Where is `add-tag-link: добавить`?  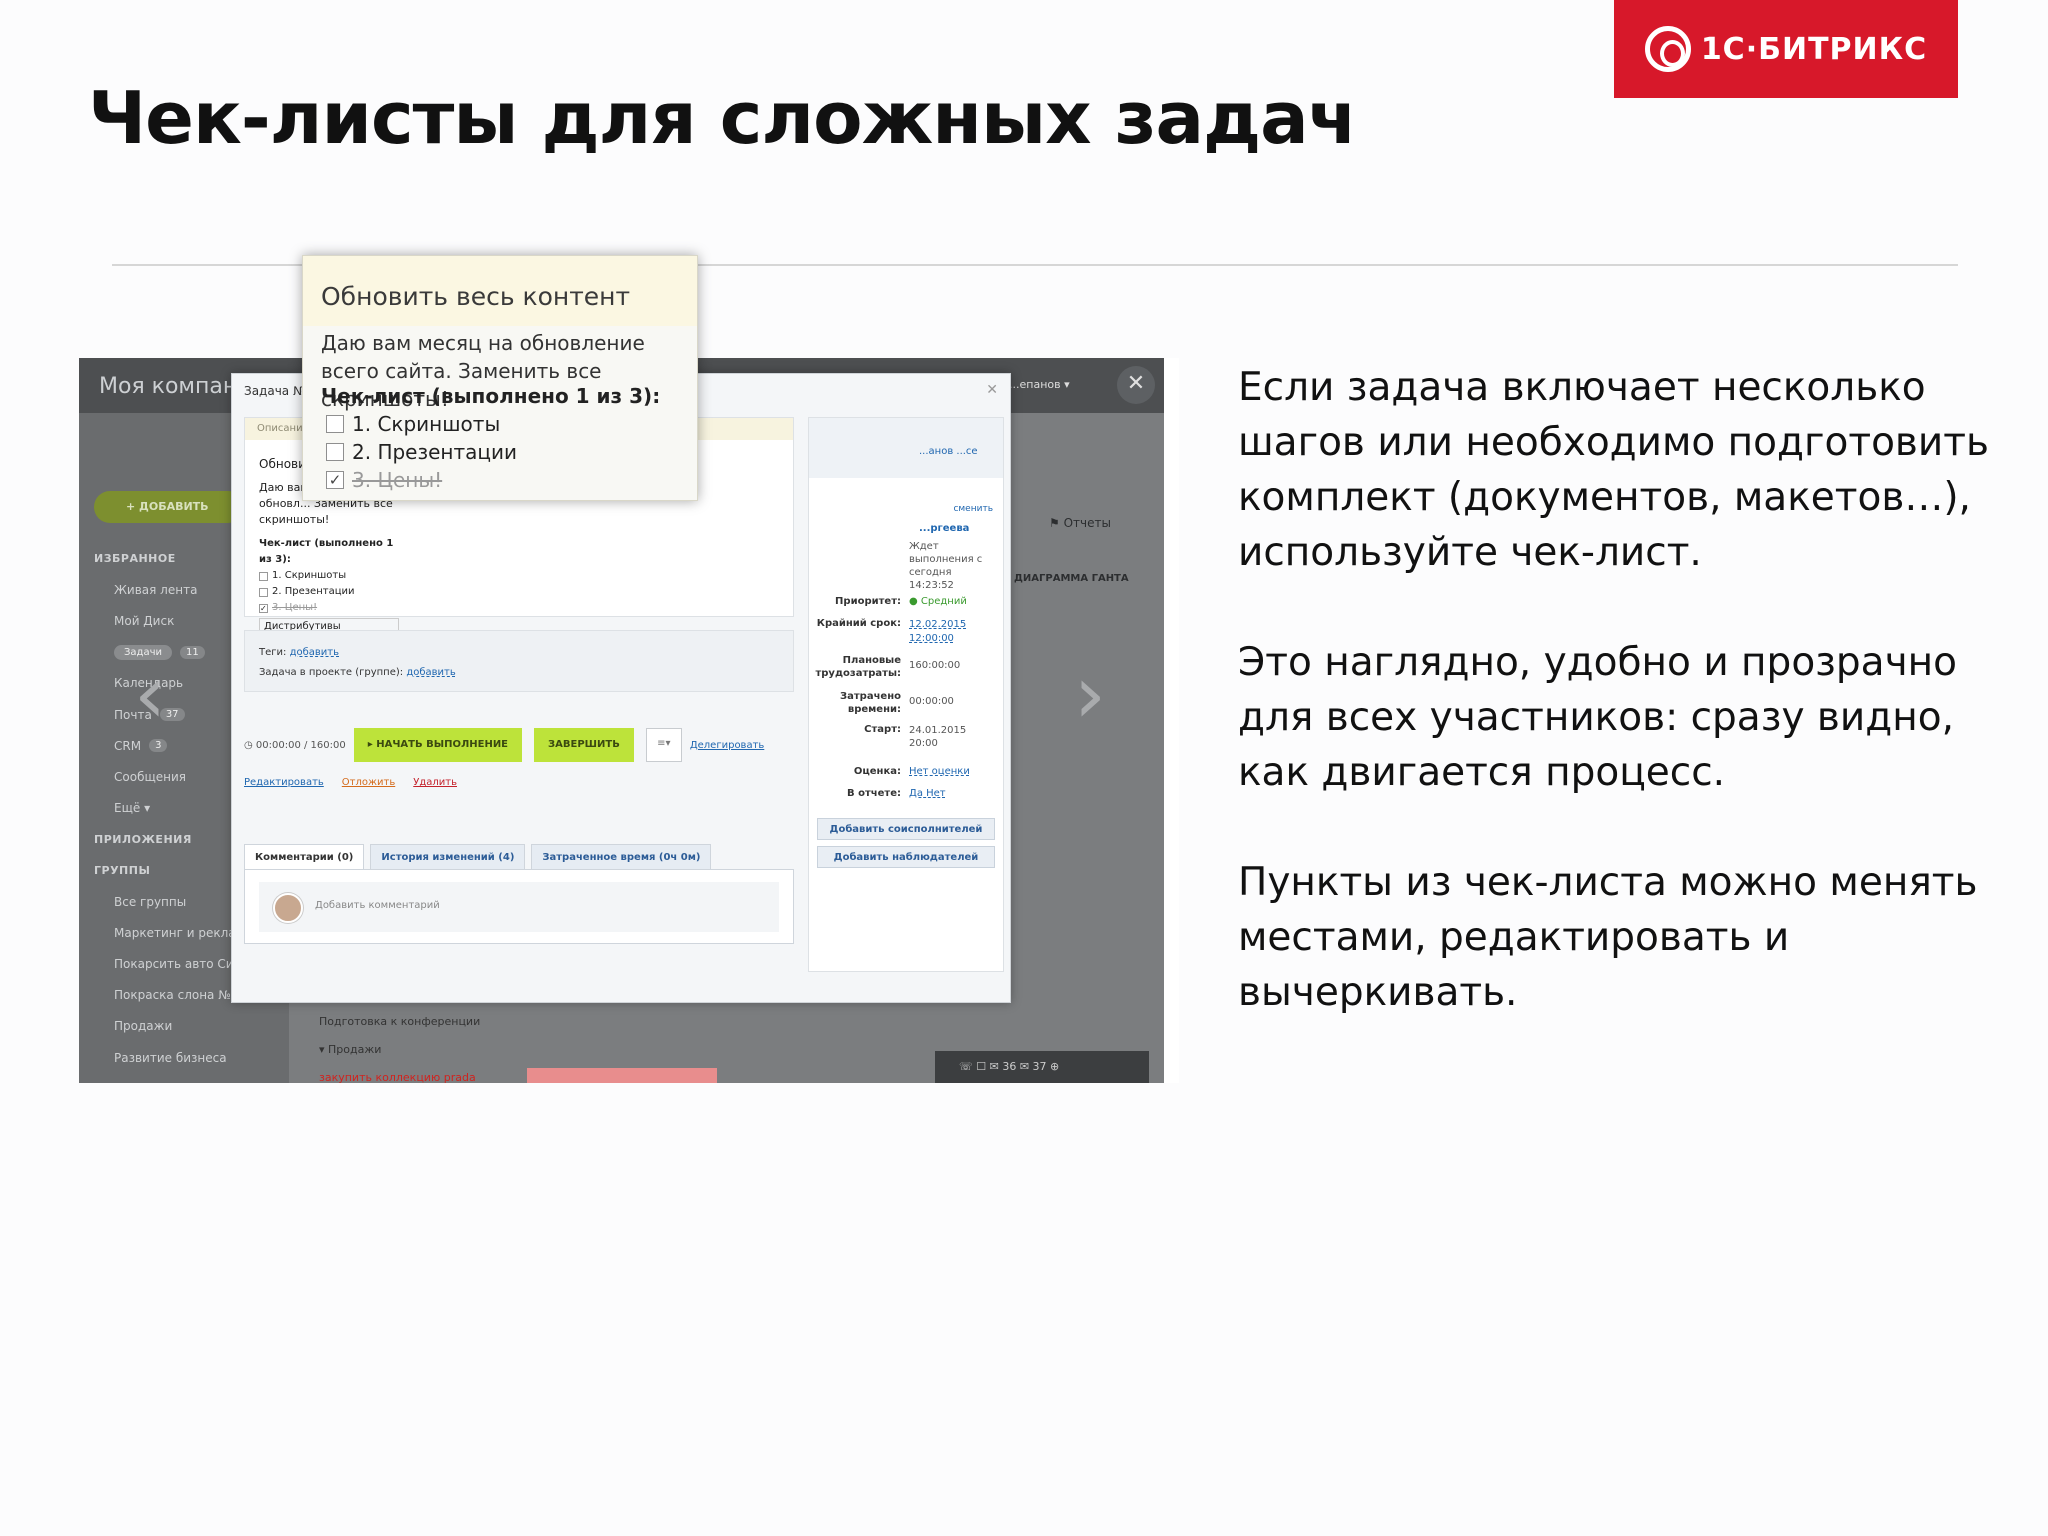 add-tag-link: добавить is located at coordinates (314, 652).